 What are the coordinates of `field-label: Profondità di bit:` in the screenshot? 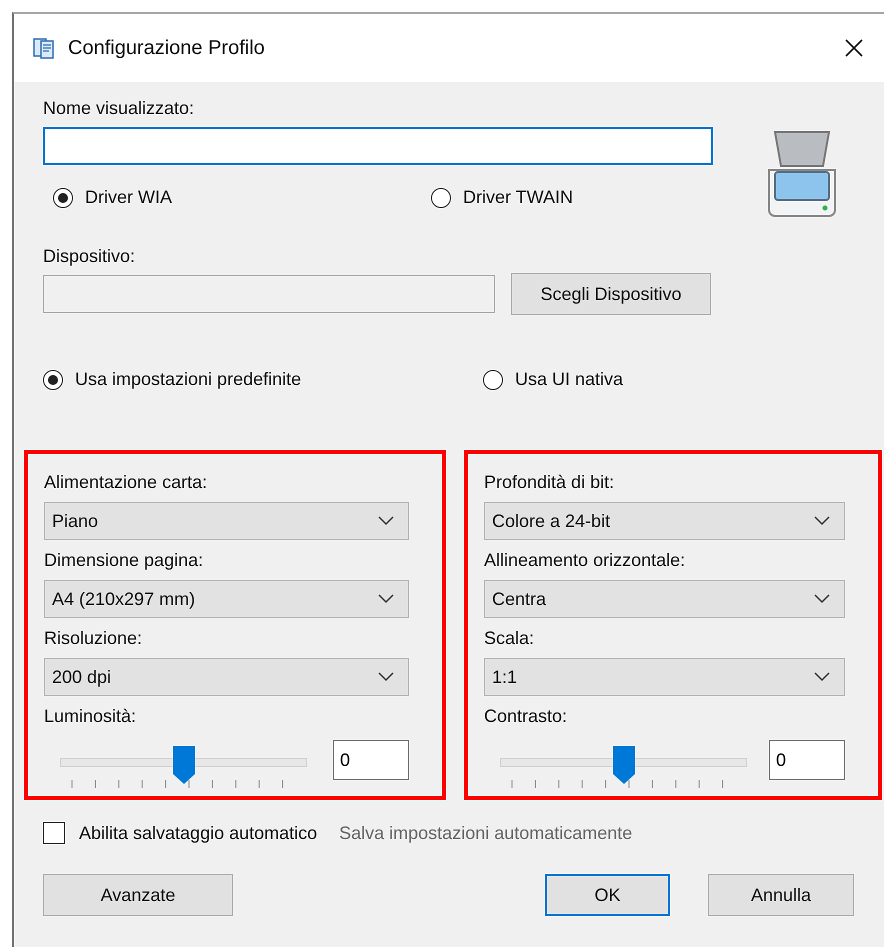 It's located at (550, 483).